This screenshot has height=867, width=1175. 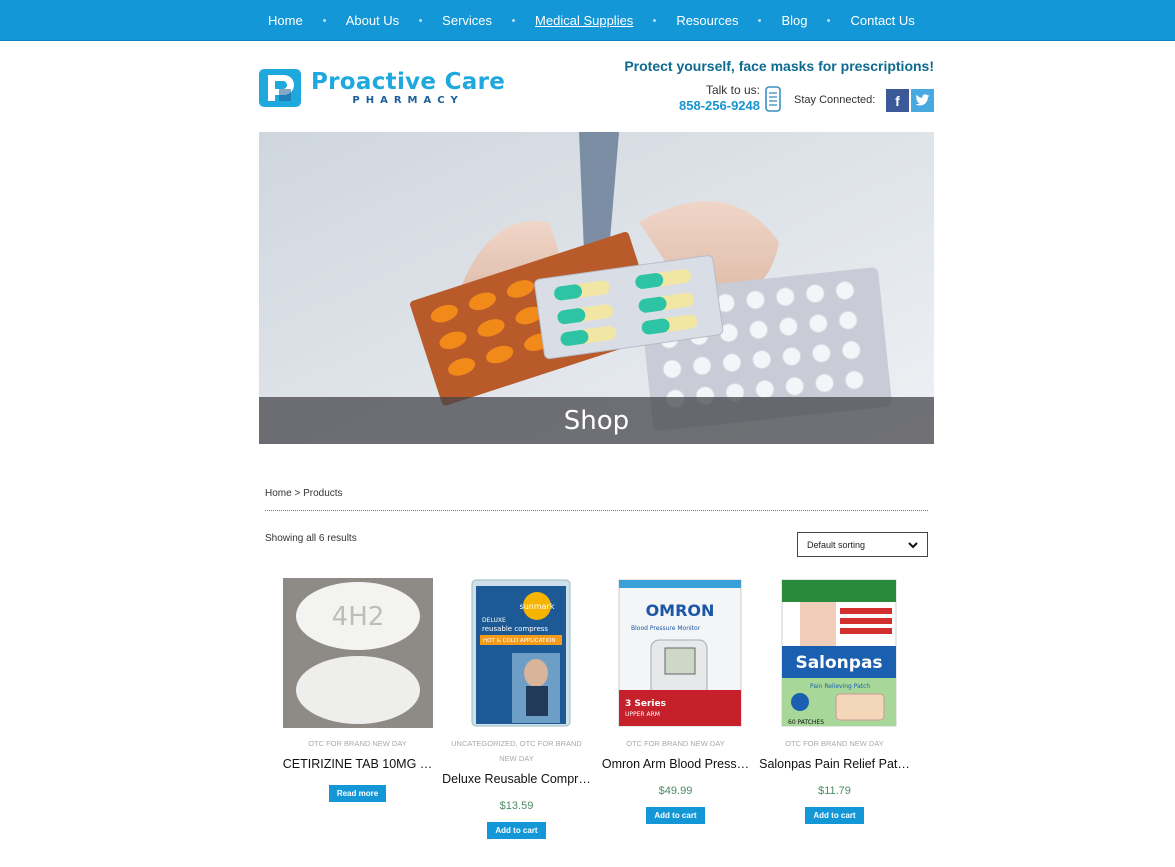 What do you see at coordinates (882, 20) in the screenshot?
I see `nav-contact-us: Contact Us` at bounding box center [882, 20].